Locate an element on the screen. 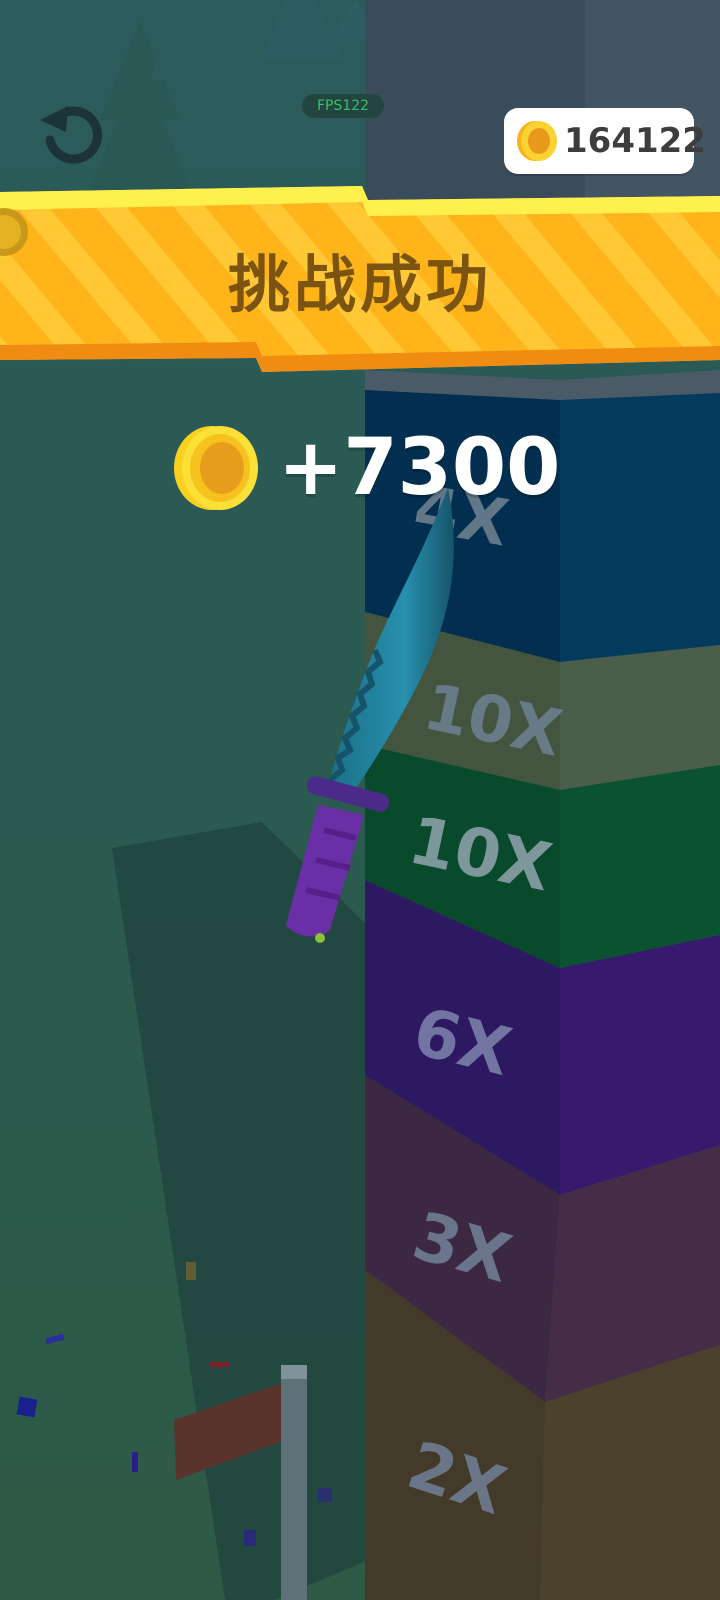 Image resolution: width=720 pixels, height=1600 pixels. undo-arrow-icon is located at coordinates (71, 135).